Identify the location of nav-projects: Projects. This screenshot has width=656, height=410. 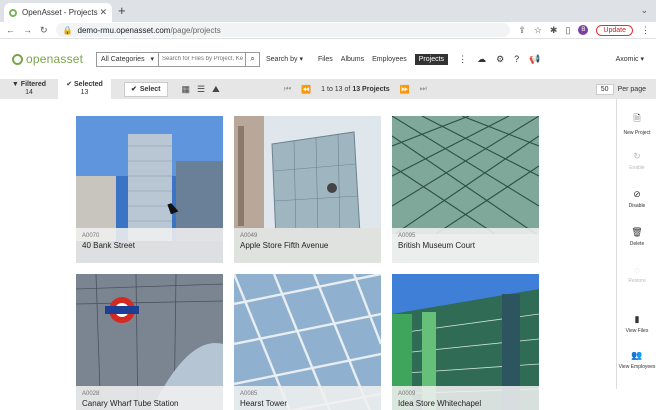
(431, 59).